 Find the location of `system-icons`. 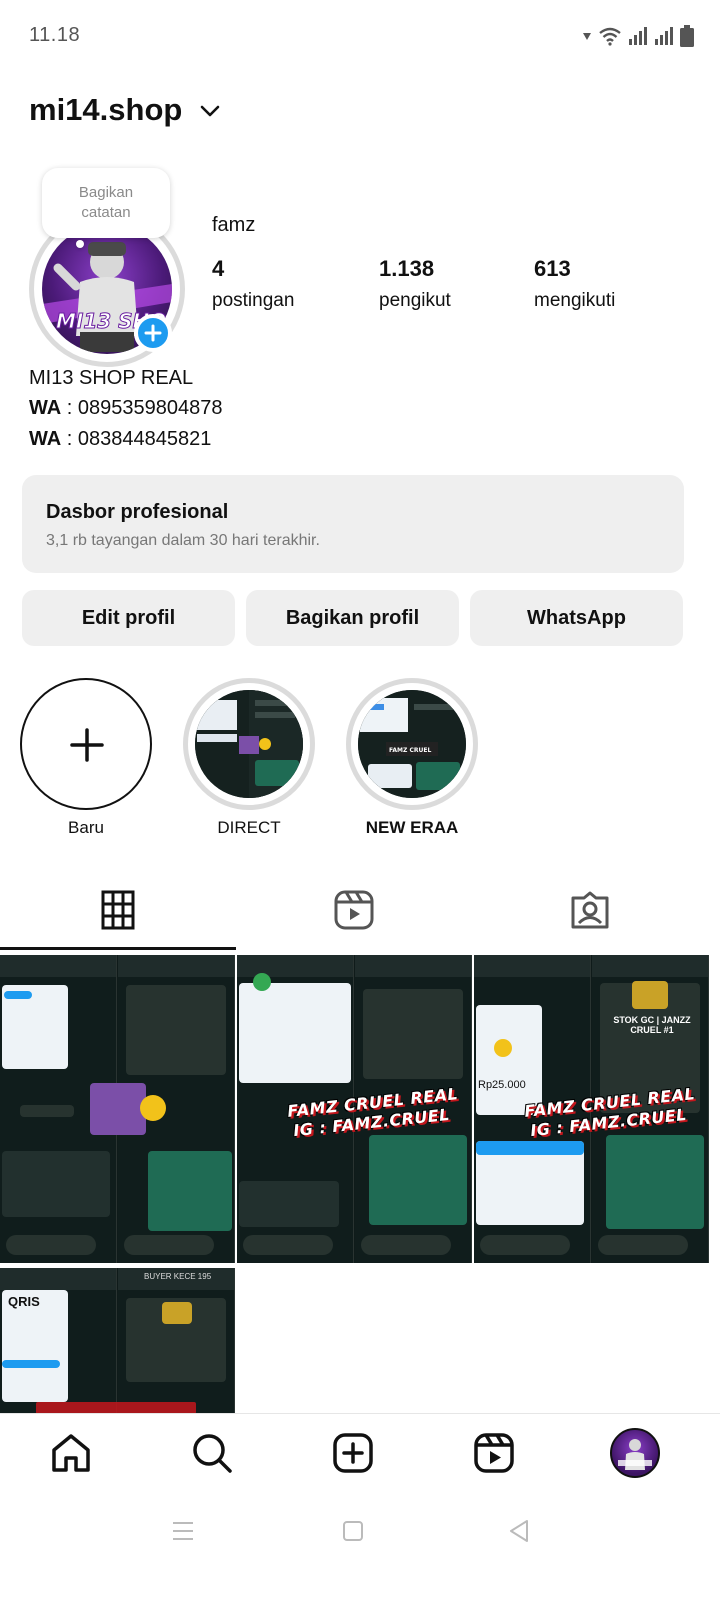

system-icons is located at coordinates (638, 36).